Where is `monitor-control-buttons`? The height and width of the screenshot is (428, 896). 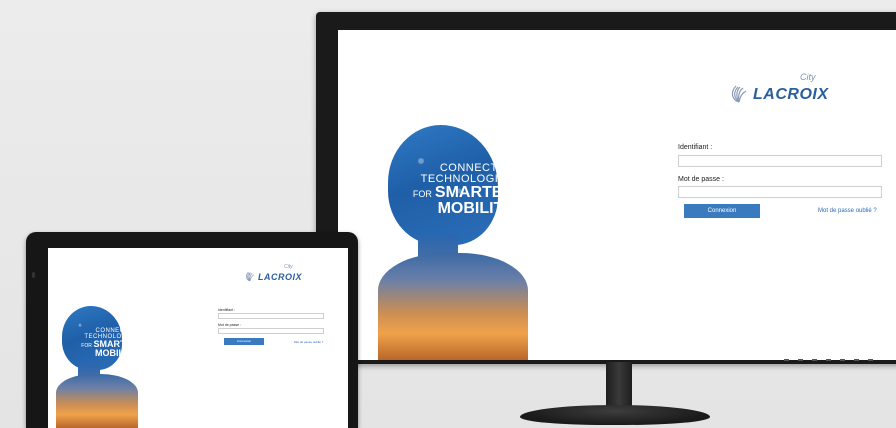 monitor-control-buttons is located at coordinates (840, 360).